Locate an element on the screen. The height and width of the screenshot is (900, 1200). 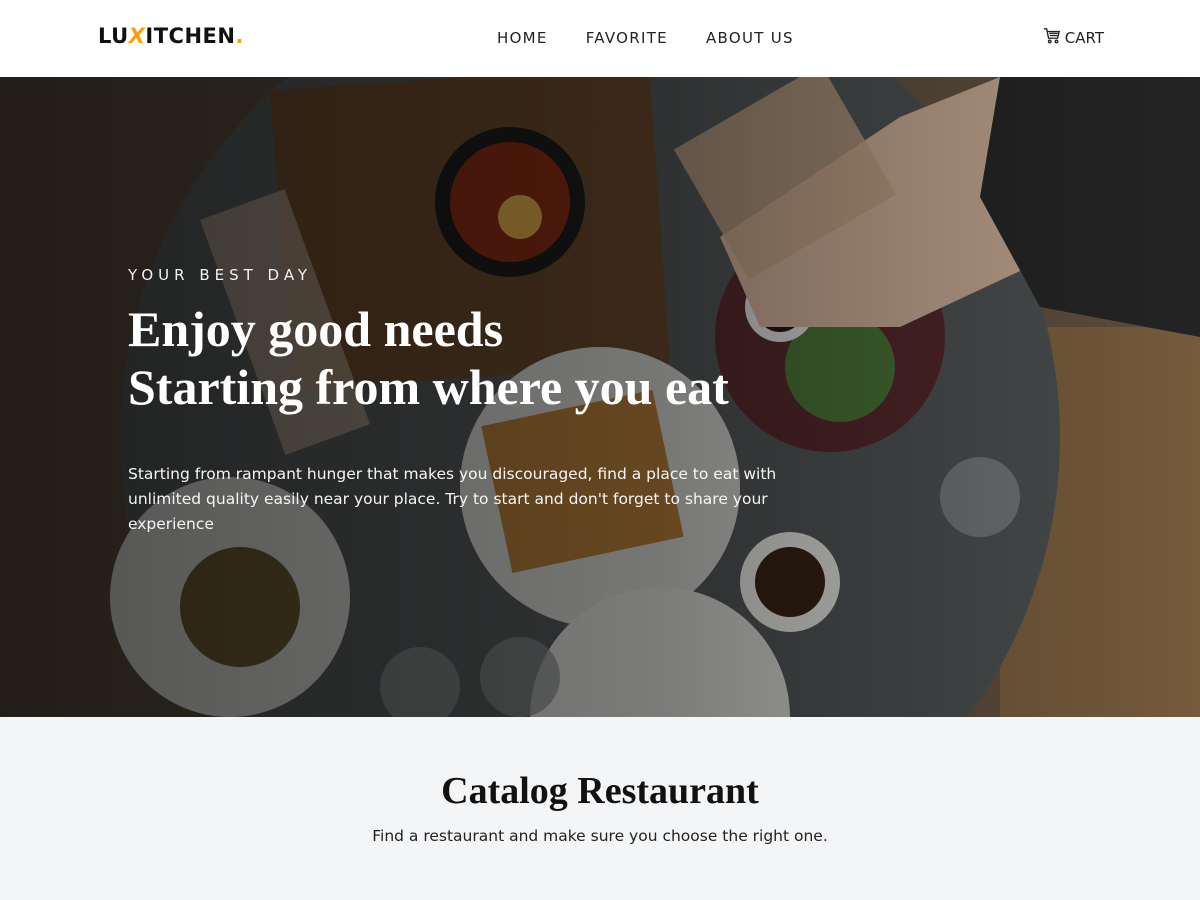
nav-item-about-us: ABOUT US is located at coordinates (750, 38).